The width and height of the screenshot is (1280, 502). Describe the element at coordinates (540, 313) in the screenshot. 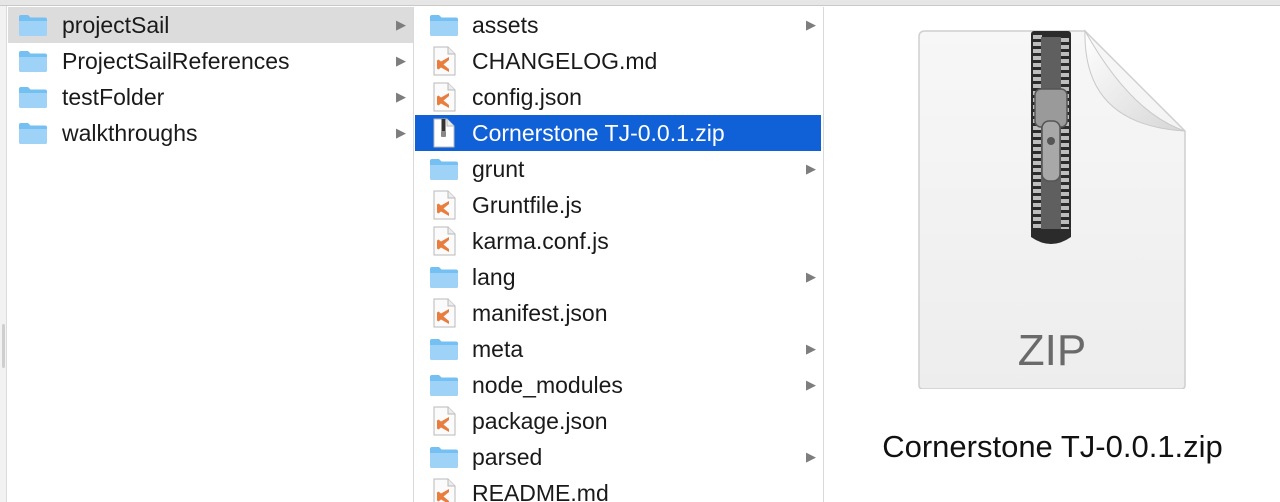

I see `item-name: manifest.json` at that location.